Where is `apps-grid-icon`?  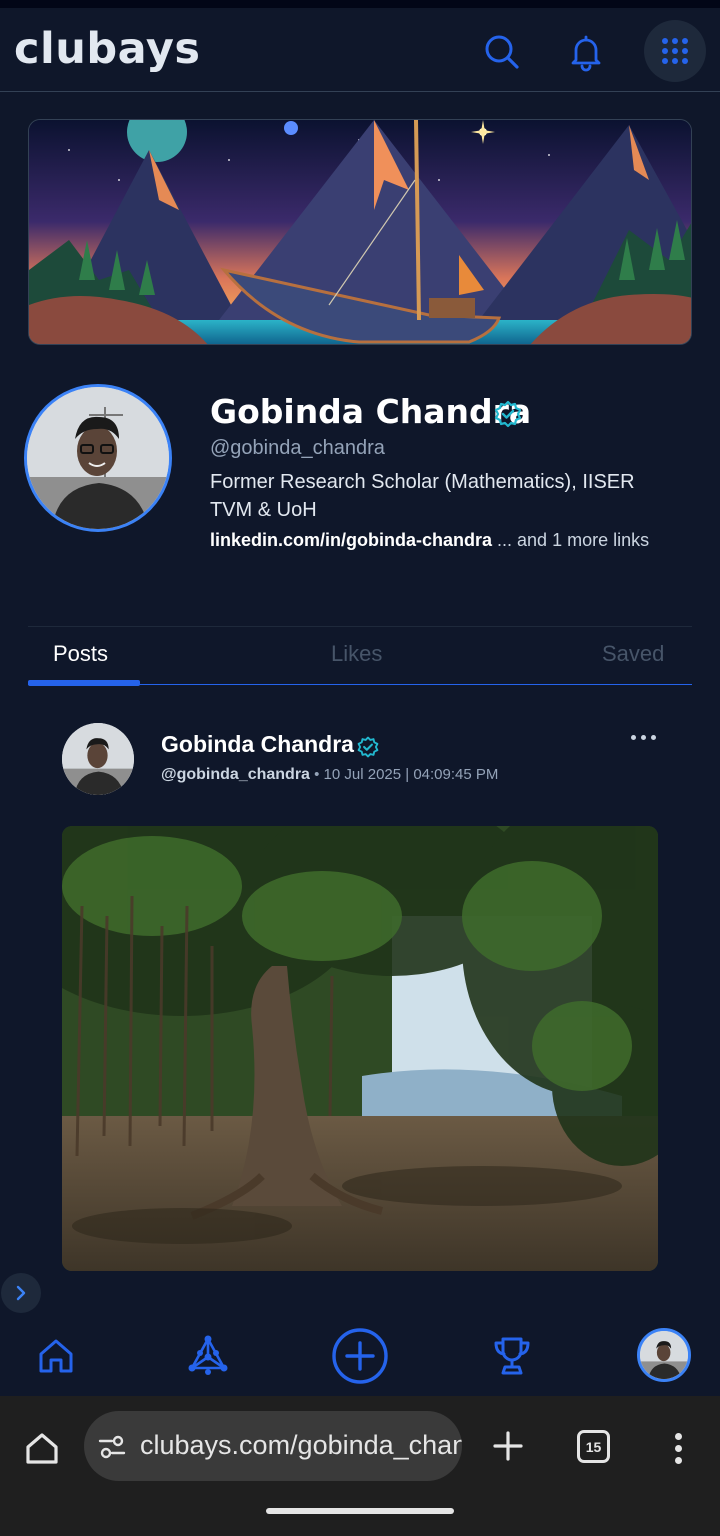
apps-grid-icon is located at coordinates (675, 51).